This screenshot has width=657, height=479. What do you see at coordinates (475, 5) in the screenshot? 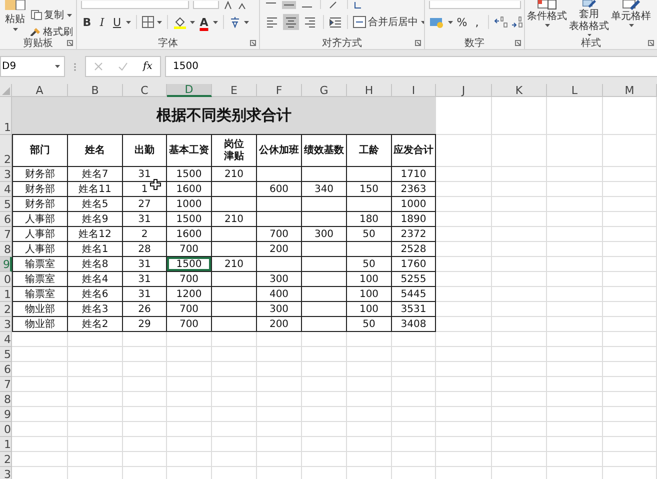
I see `number-format-field` at bounding box center [475, 5].